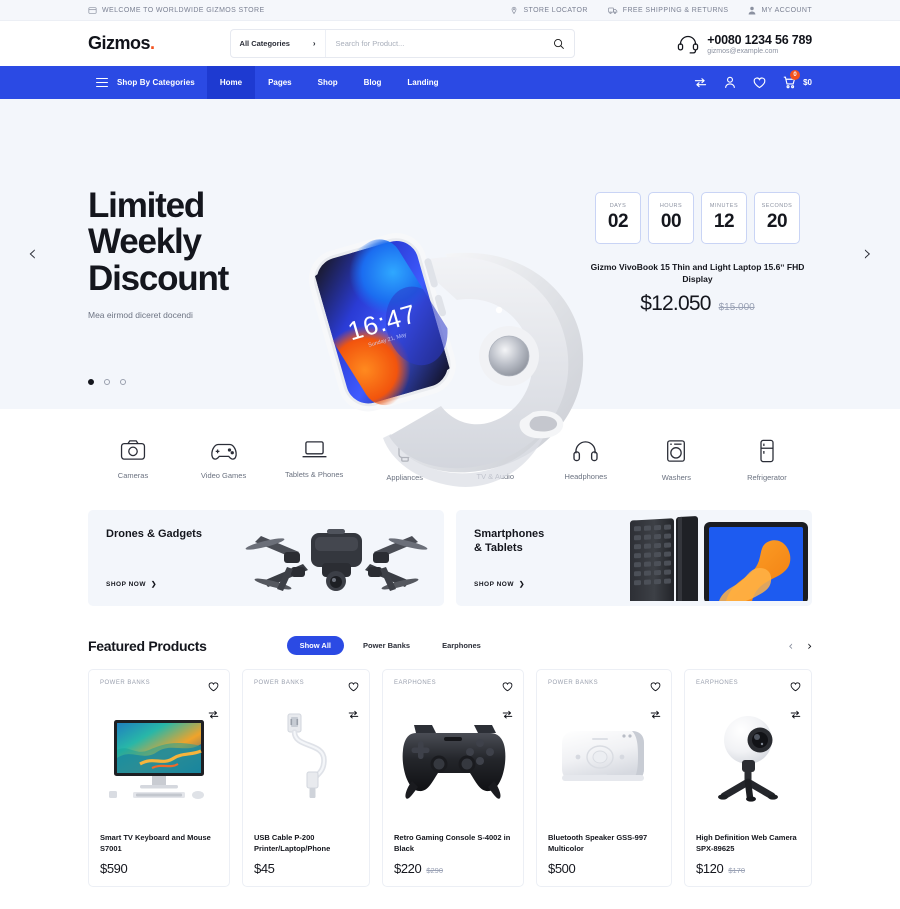 This screenshot has width=900, height=909. What do you see at coordinates (422, 82) in the screenshot?
I see `nav-item-landing: Landing` at bounding box center [422, 82].